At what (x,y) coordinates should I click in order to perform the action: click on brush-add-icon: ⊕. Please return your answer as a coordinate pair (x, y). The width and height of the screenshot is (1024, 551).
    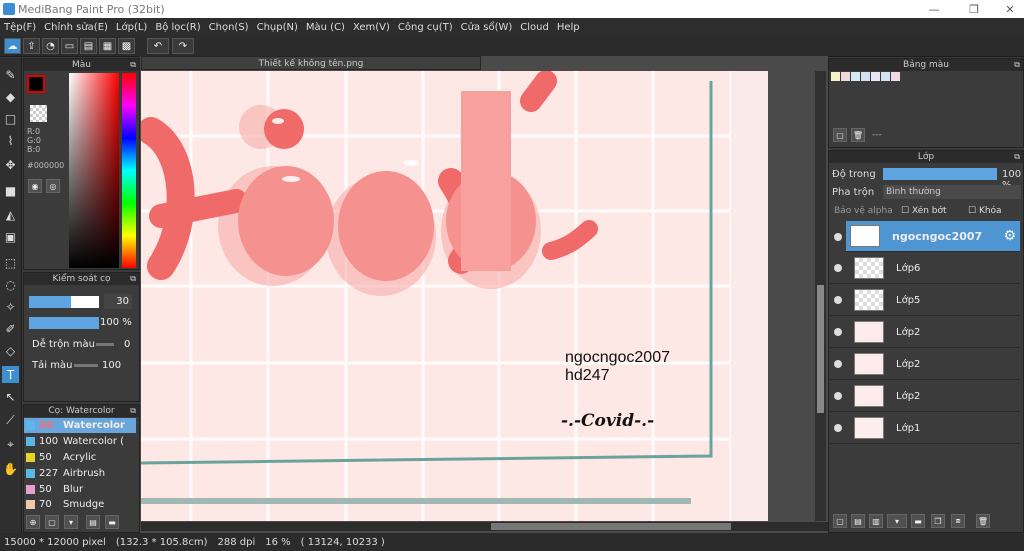
    Looking at the image, I should click on (33, 522).